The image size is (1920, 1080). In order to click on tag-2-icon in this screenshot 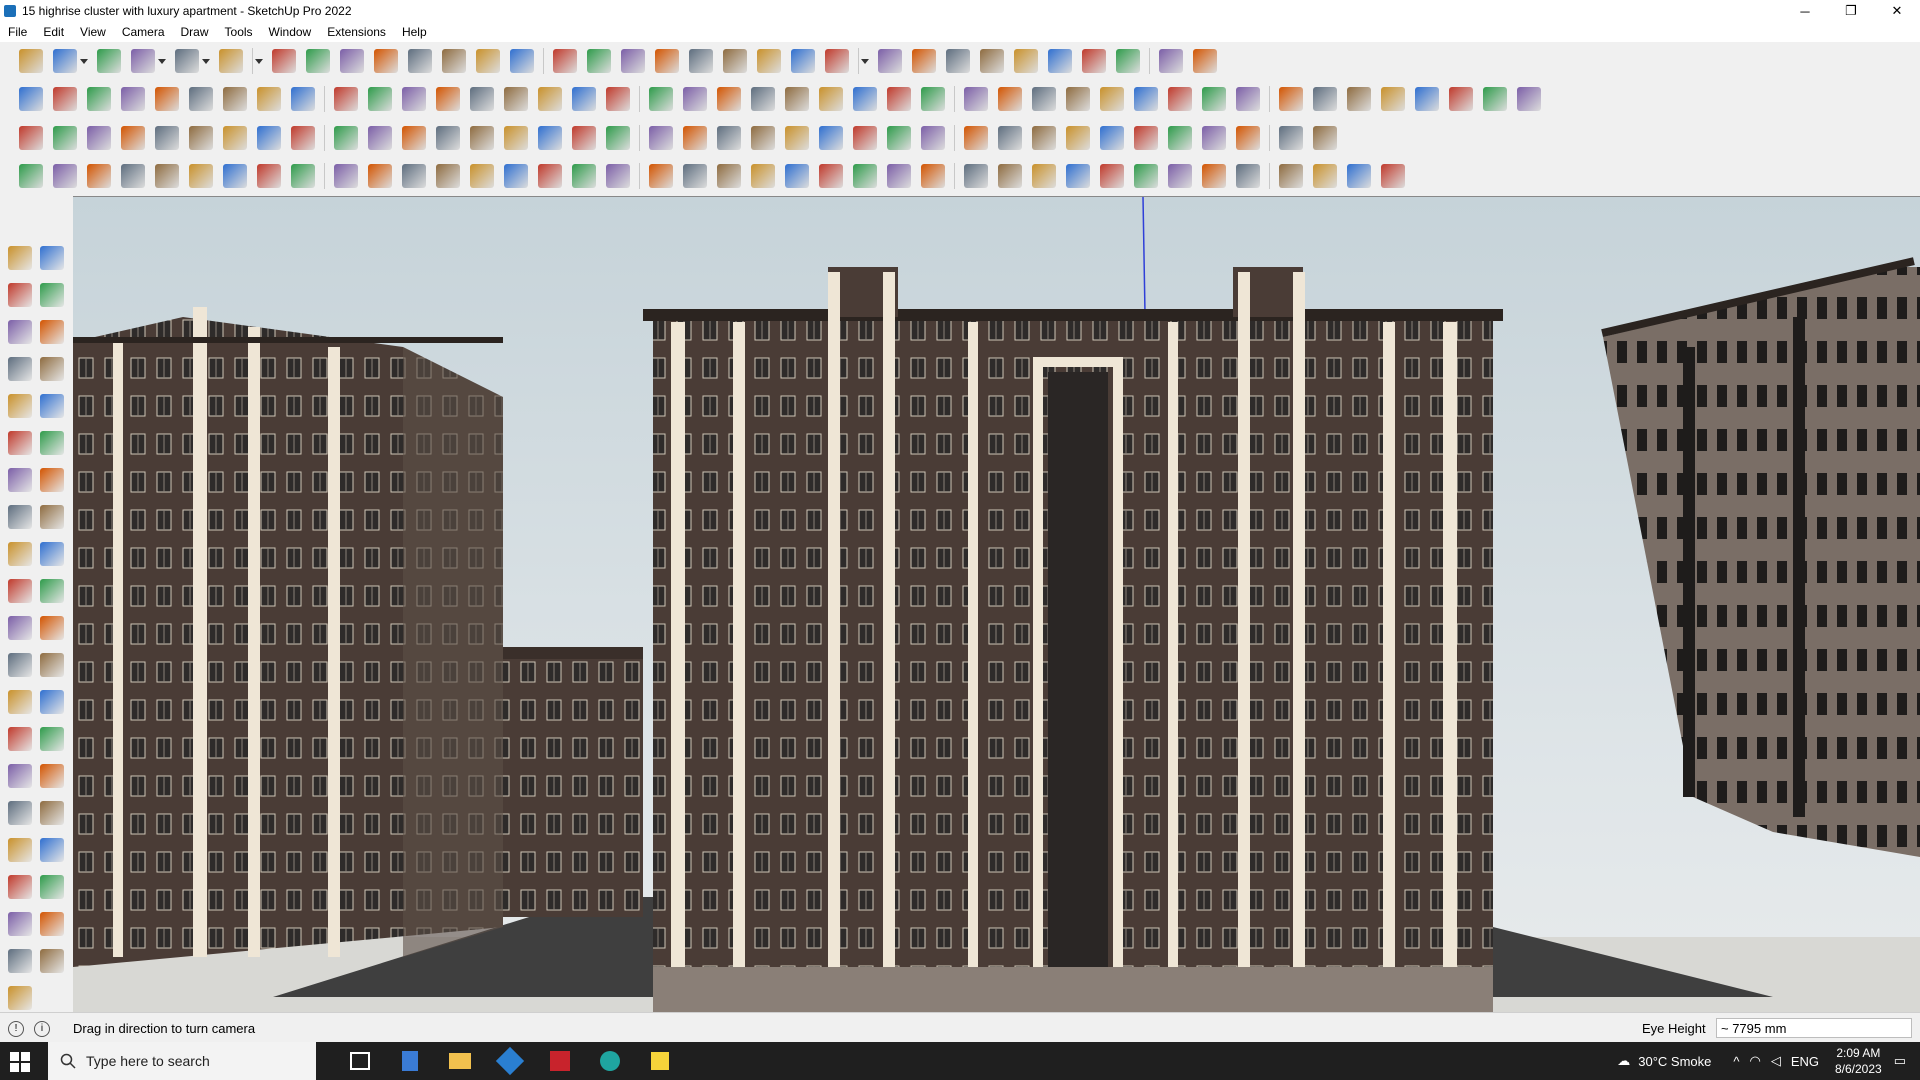, I will do `click(1393, 176)`.